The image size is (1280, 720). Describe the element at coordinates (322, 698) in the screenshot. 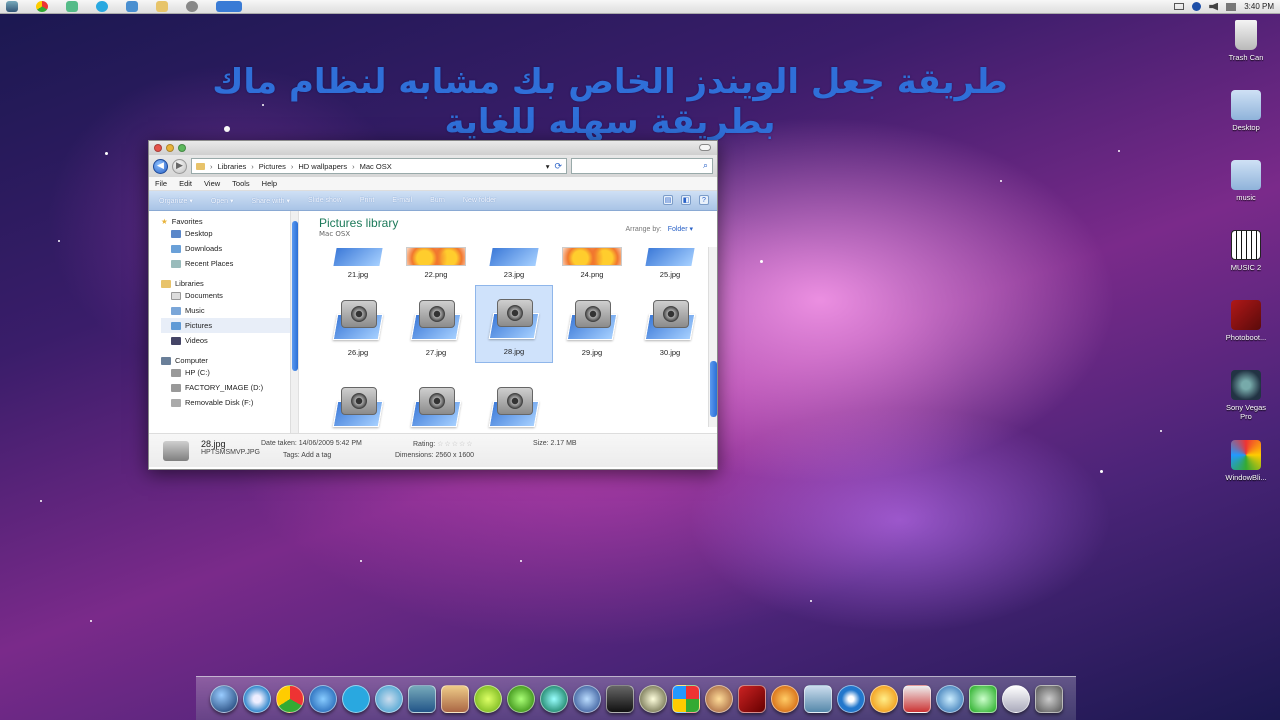

I see `ie-icon` at that location.